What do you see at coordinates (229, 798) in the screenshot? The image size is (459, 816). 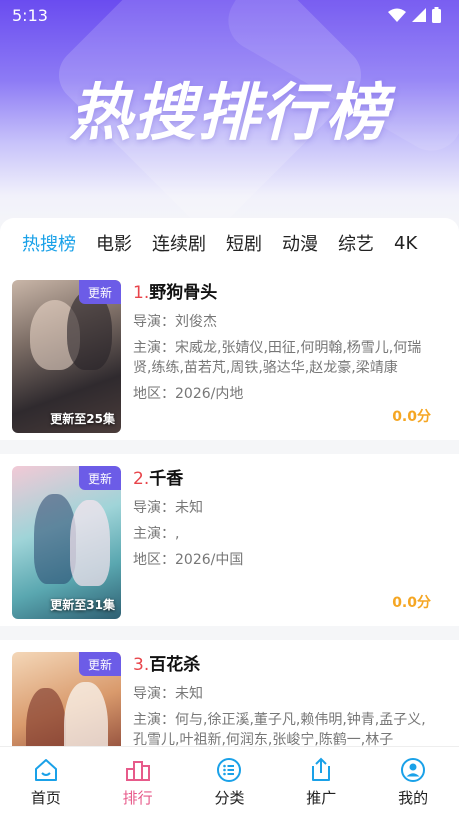 I see `nav-category-label: 分类` at bounding box center [229, 798].